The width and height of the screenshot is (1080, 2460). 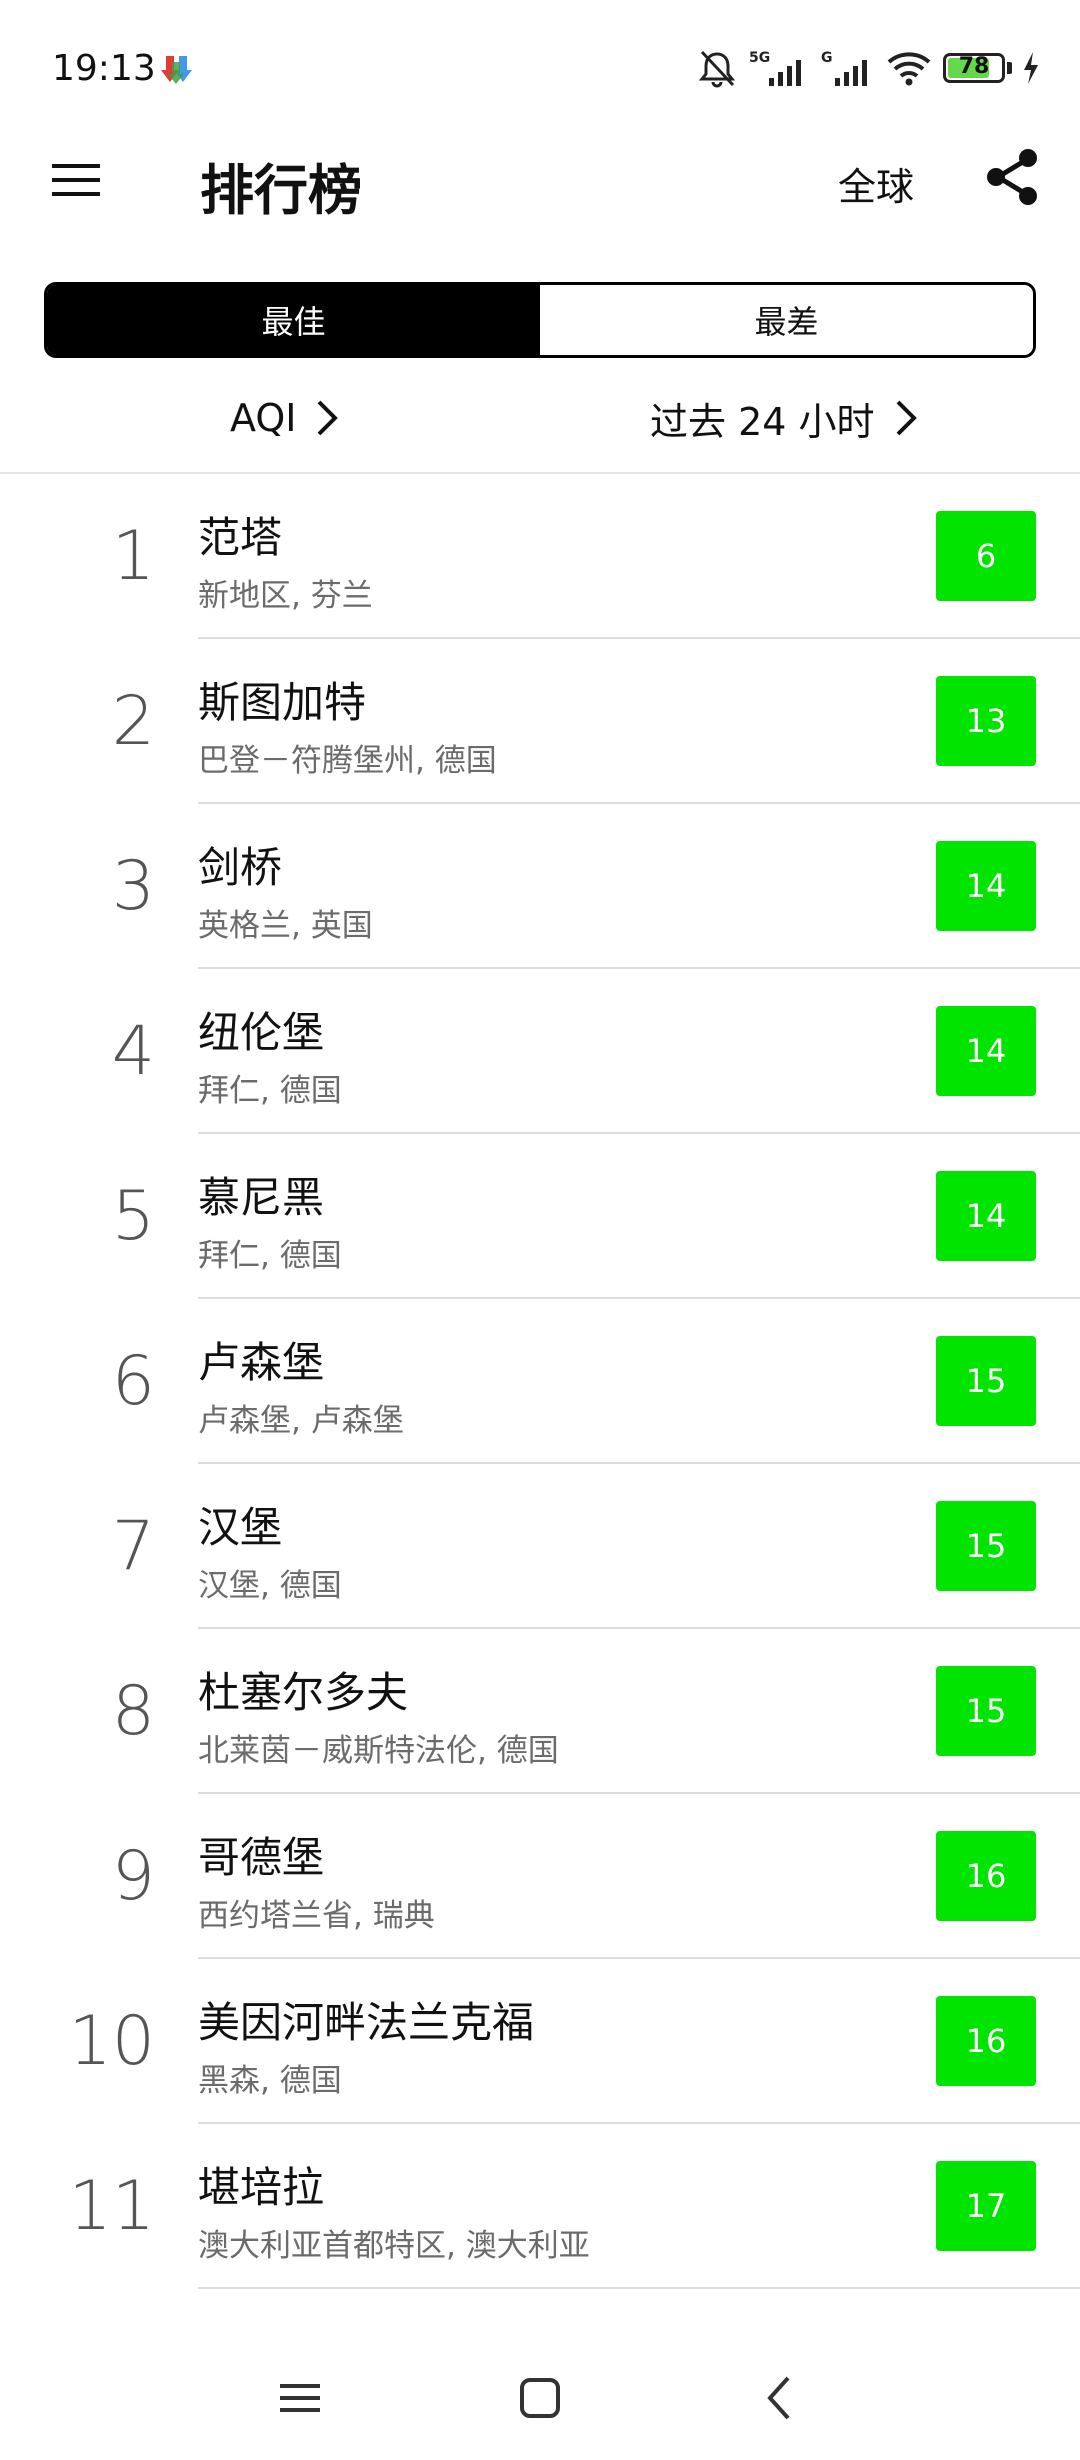 I want to click on ranking-row: 7 汉堡汉堡, 德国 15, so click(x=540, y=1546).